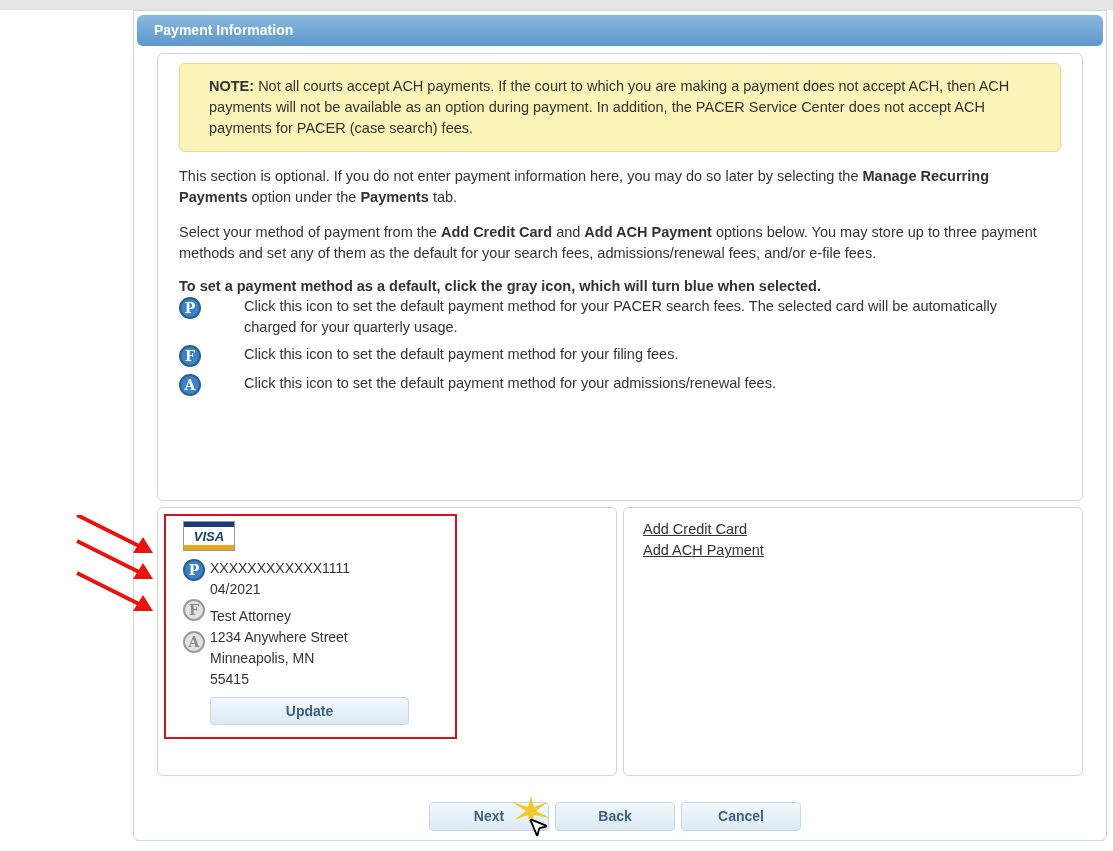 This screenshot has width=1113, height=851. What do you see at coordinates (531, 811) in the screenshot?
I see `click-burst-icon` at bounding box center [531, 811].